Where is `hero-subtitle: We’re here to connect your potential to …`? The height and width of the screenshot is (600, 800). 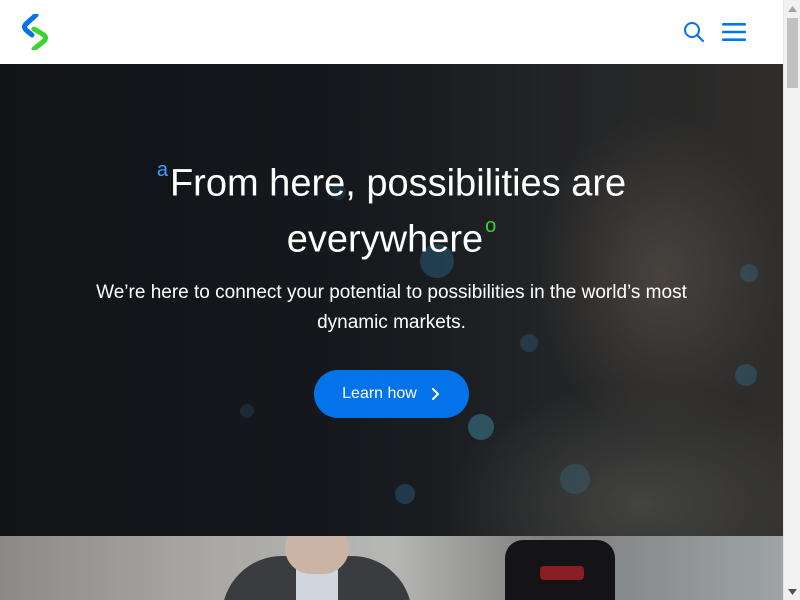 hero-subtitle: We’re here to connect your potential to … is located at coordinates (391, 307).